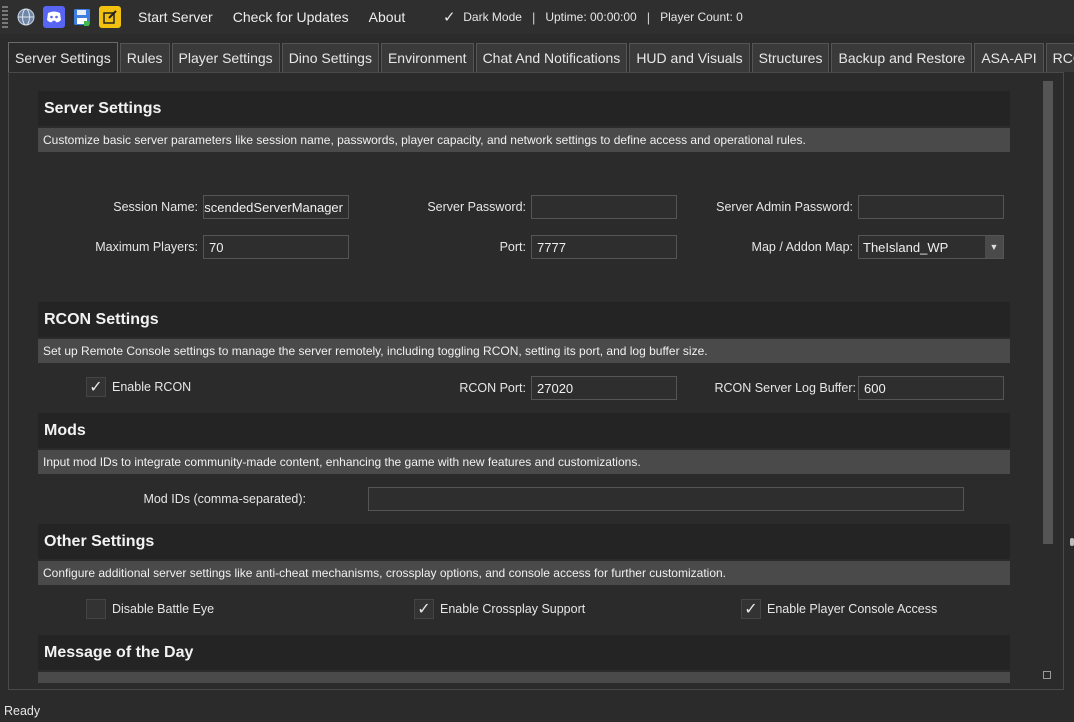 This screenshot has width=1074, height=722. Describe the element at coordinates (524, 430) in the screenshot. I see `section-title-mods: Mods` at that location.